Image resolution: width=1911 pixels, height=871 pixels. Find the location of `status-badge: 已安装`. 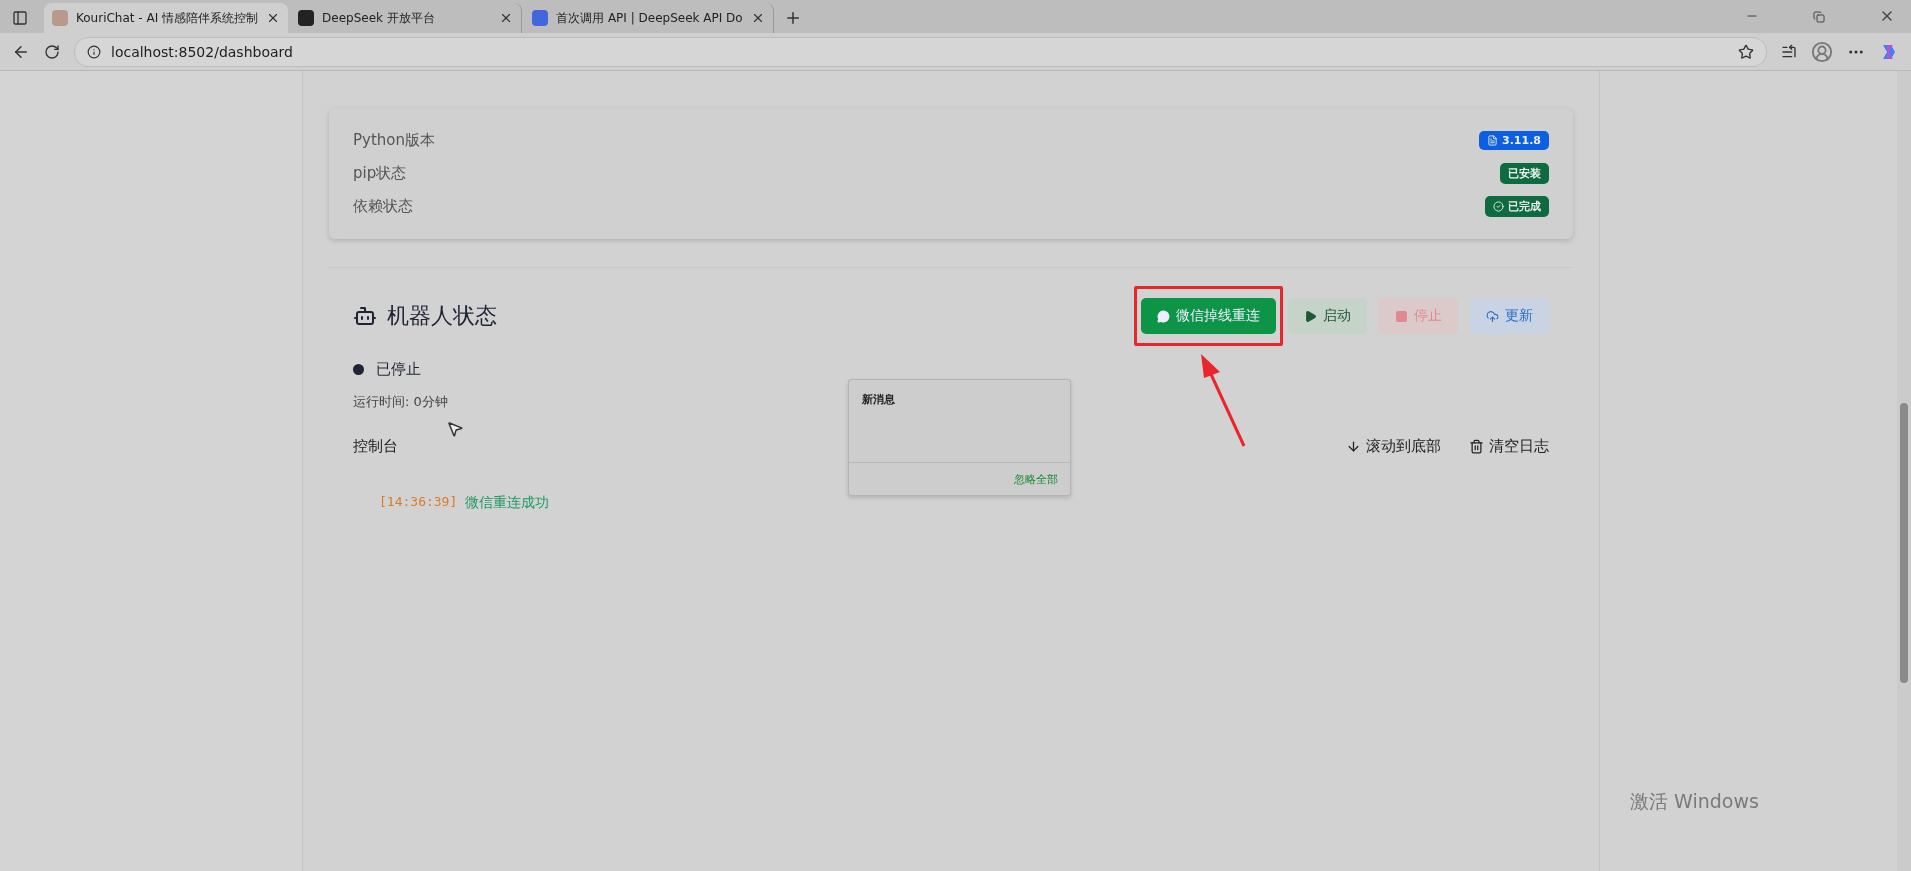

status-badge: 已安装 is located at coordinates (1524, 173).